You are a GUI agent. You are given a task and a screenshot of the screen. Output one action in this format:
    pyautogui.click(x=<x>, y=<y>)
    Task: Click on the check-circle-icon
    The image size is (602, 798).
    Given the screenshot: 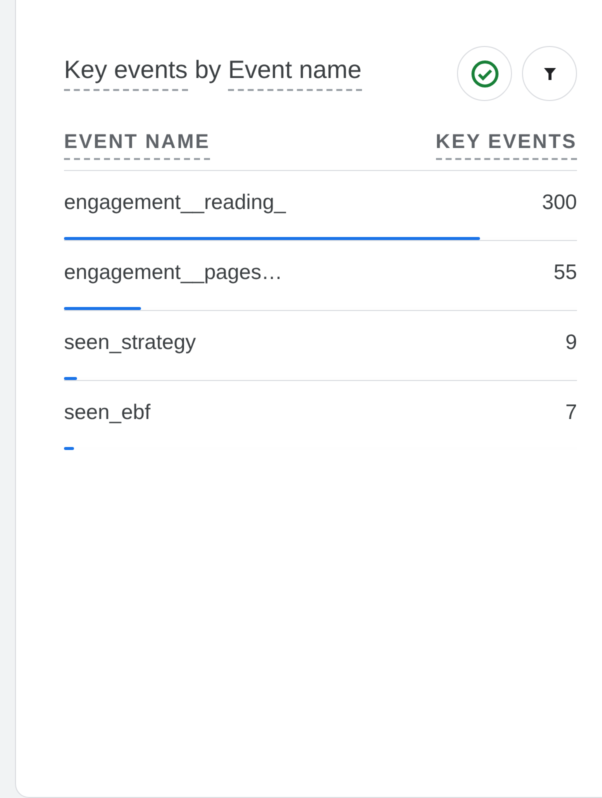 What is the action you would take?
    pyautogui.click(x=485, y=73)
    